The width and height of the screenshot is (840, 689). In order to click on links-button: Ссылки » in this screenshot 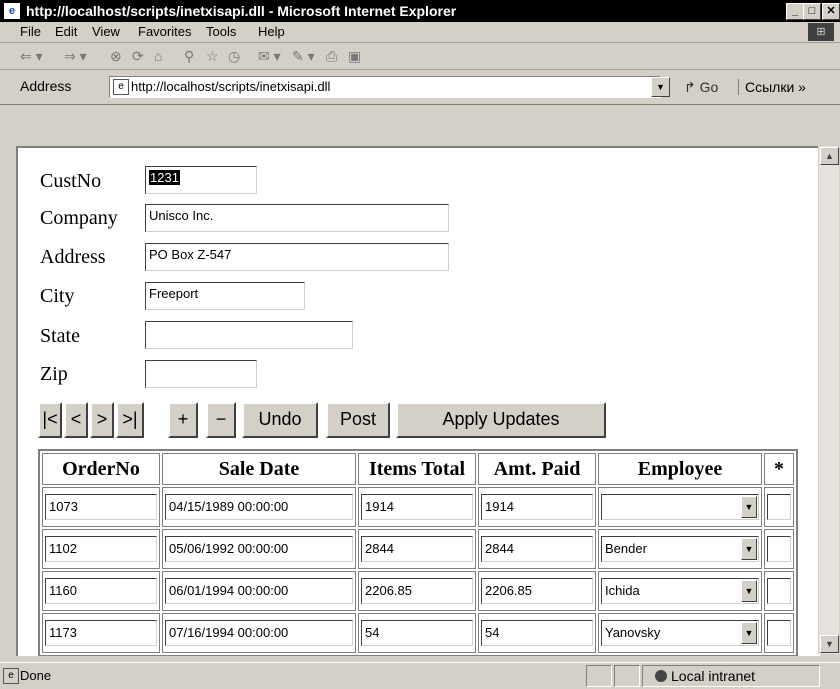, I will do `click(772, 87)`.